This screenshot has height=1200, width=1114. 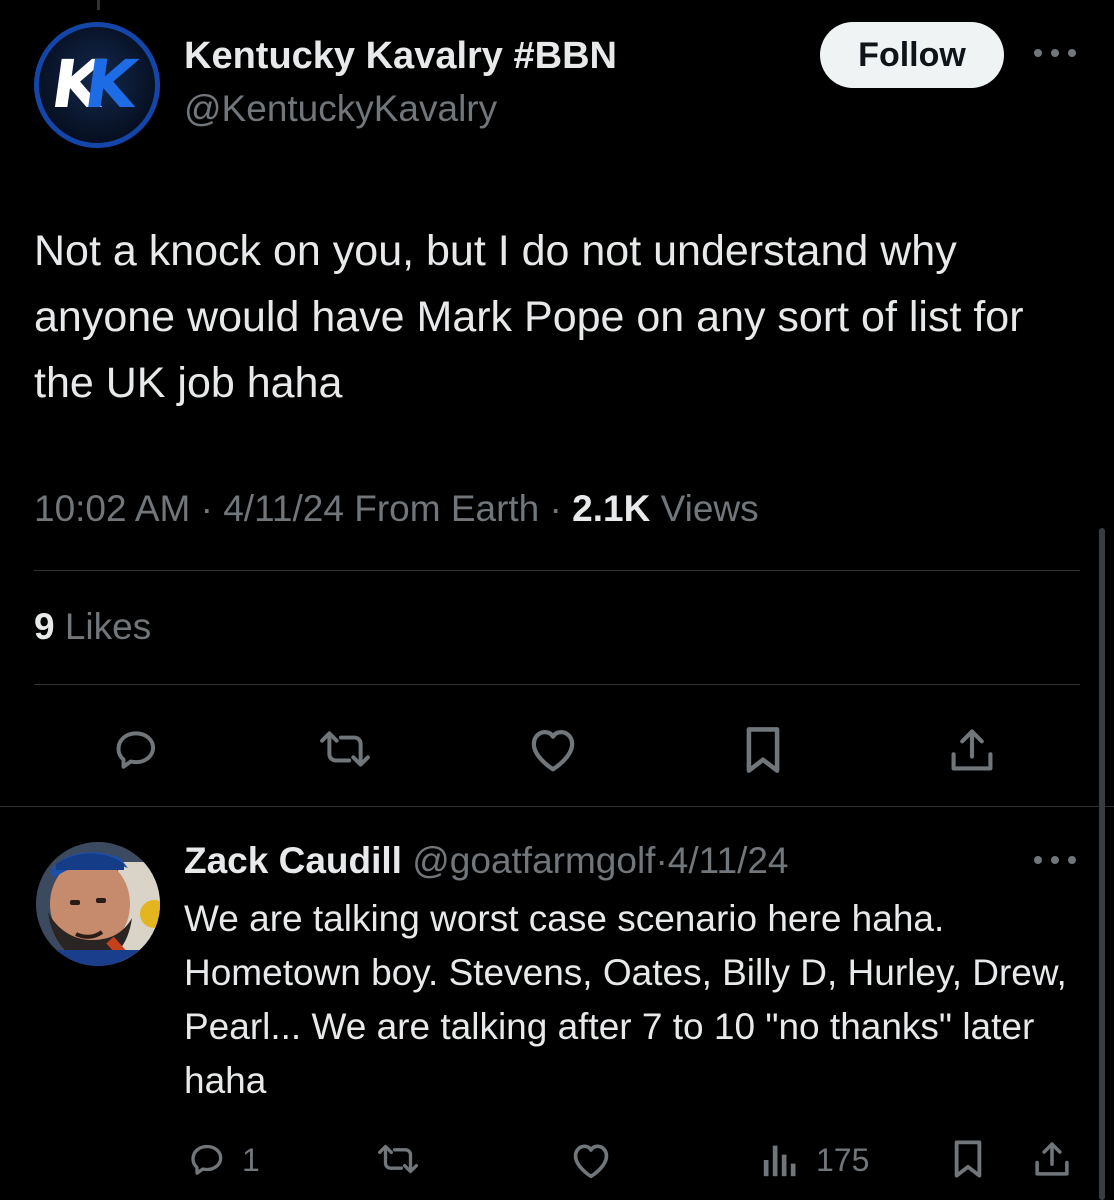 What do you see at coordinates (591, 1160) in the screenshot?
I see `reply-like-icon` at bounding box center [591, 1160].